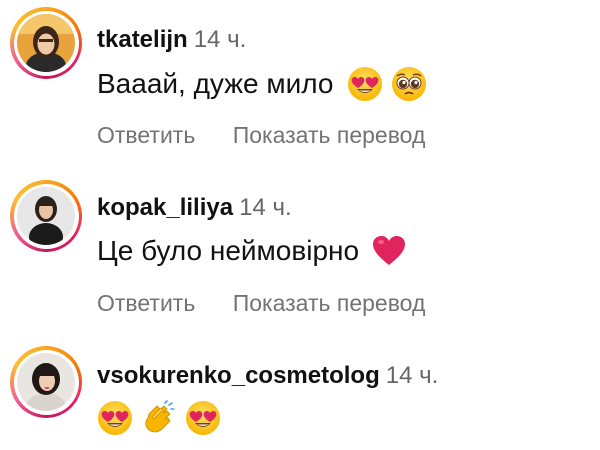 This screenshot has width=600, height=450. What do you see at coordinates (409, 84) in the screenshot?
I see `pleading-face-emoji` at bounding box center [409, 84].